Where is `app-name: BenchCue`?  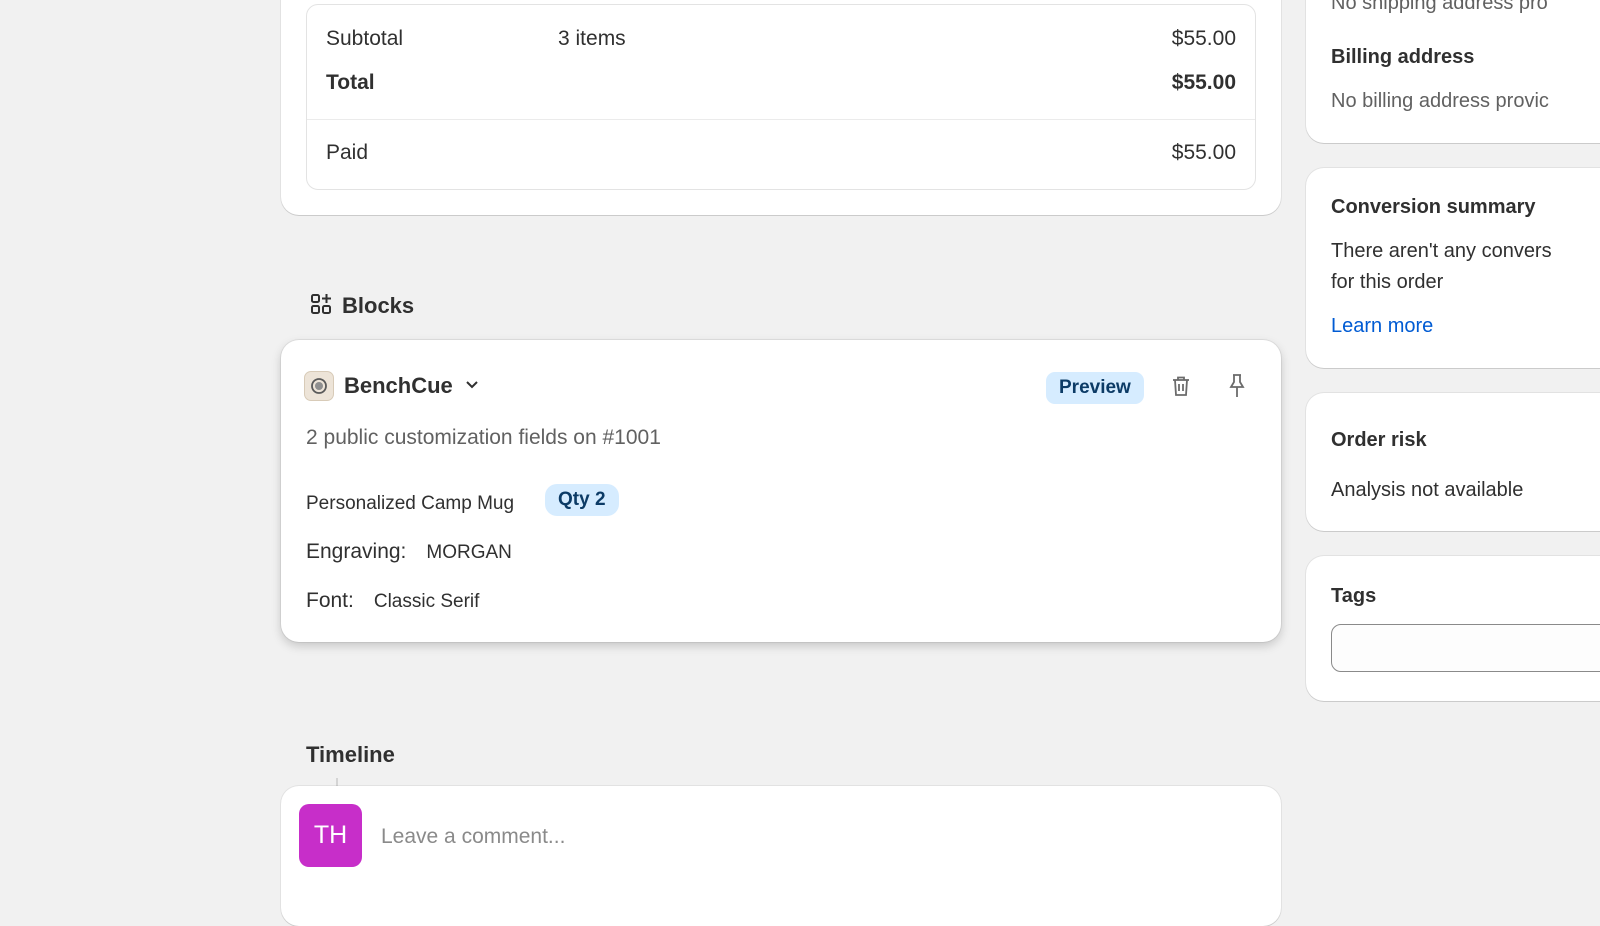 app-name: BenchCue is located at coordinates (398, 385).